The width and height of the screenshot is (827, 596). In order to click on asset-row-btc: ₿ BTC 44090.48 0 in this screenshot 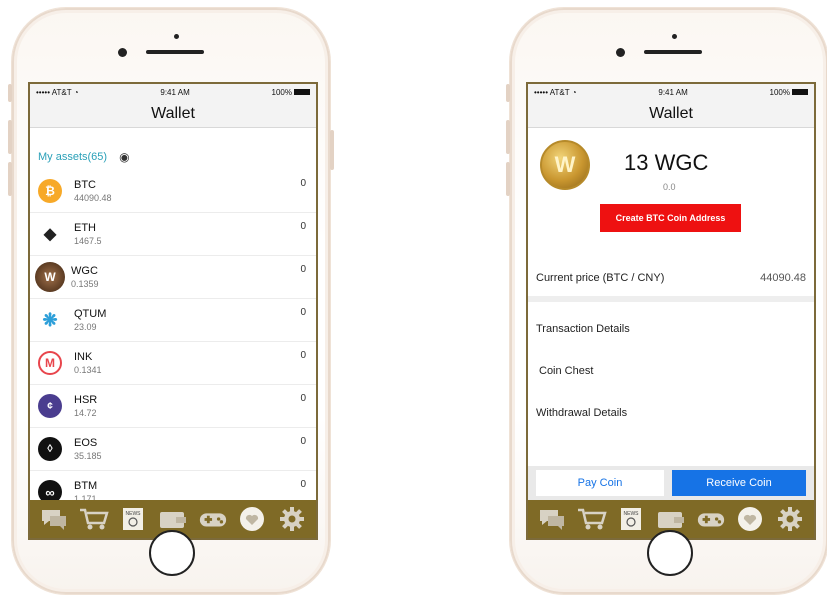, I will do `click(173, 191)`.